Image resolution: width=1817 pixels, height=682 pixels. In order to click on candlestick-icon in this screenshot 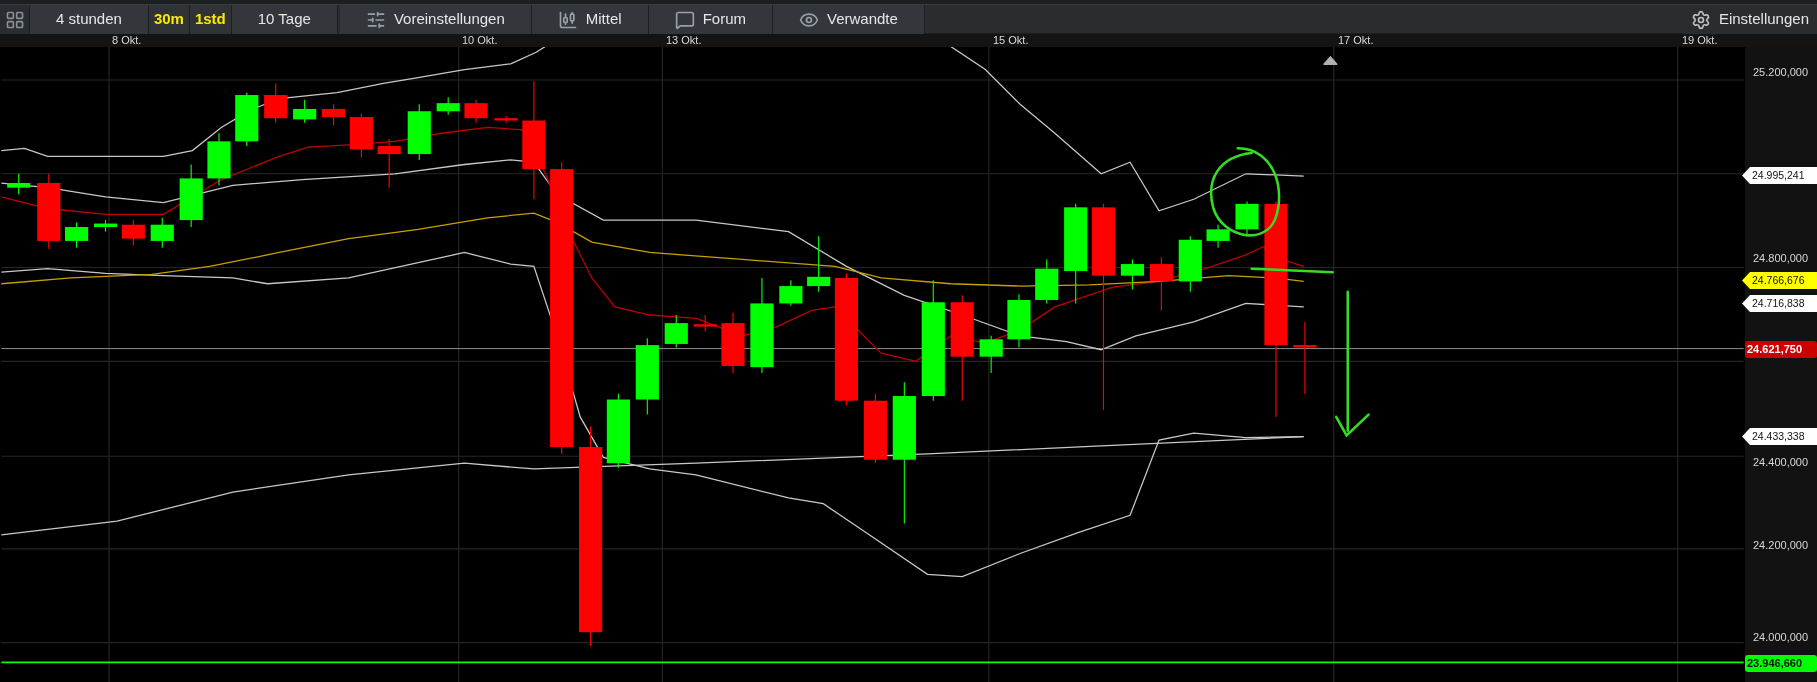, I will do `click(567, 19)`.